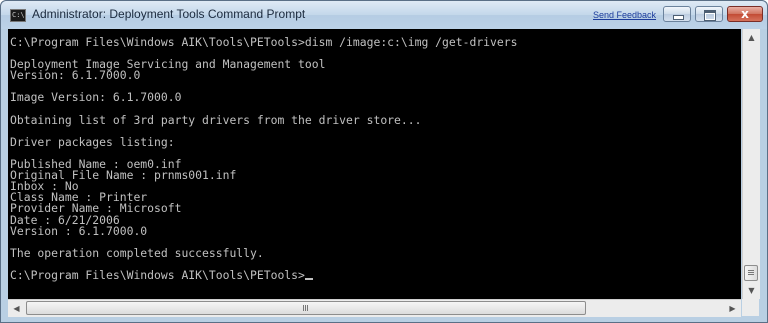 Image resolution: width=768 pixels, height=323 pixels. What do you see at coordinates (751, 37) in the screenshot?
I see `scroll-up-icon: ▲` at bounding box center [751, 37].